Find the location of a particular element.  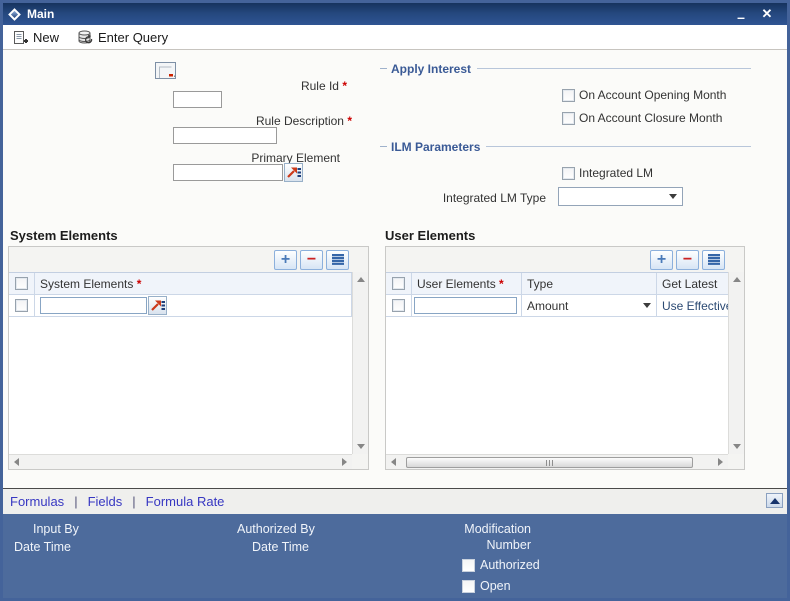

get-latest-cell-select: Use Effective is located at coordinates (692, 305).